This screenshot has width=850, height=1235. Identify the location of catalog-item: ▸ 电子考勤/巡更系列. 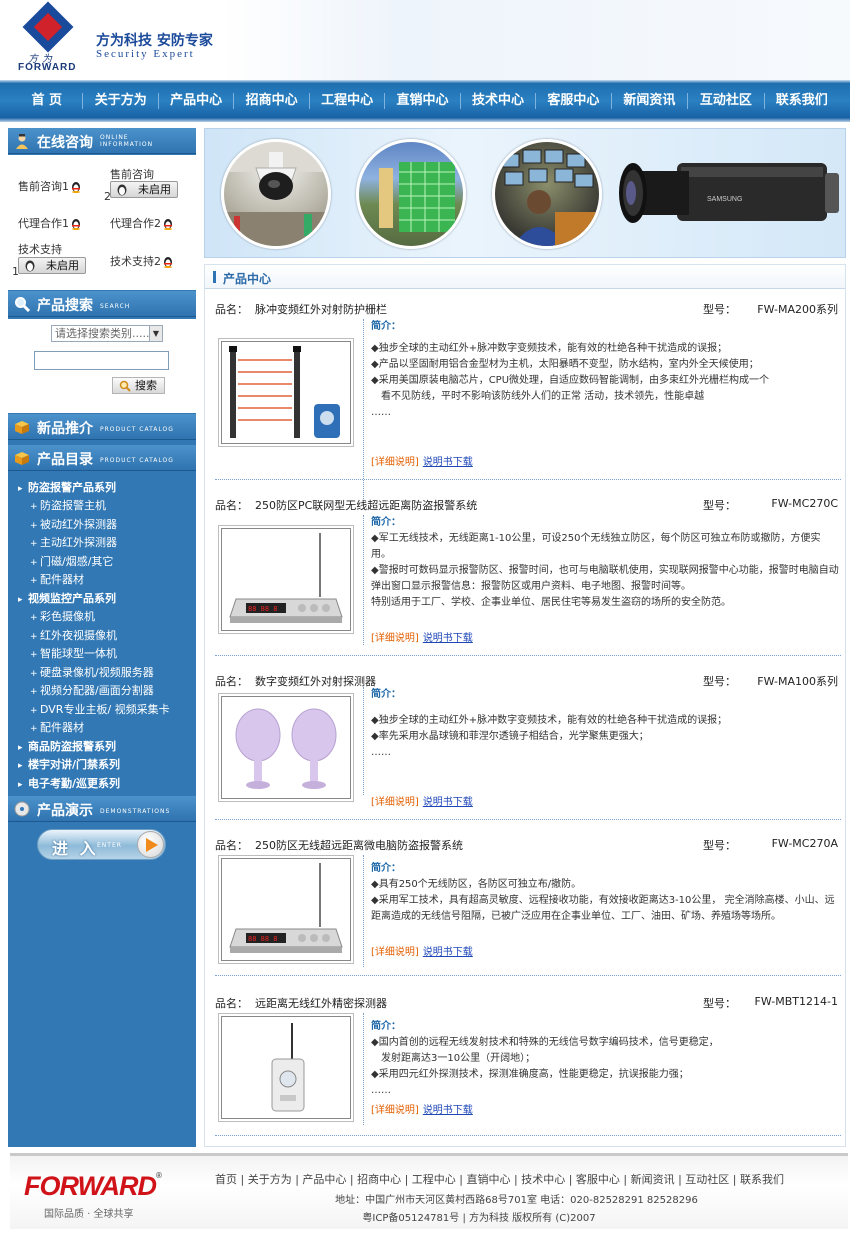
(102, 783).